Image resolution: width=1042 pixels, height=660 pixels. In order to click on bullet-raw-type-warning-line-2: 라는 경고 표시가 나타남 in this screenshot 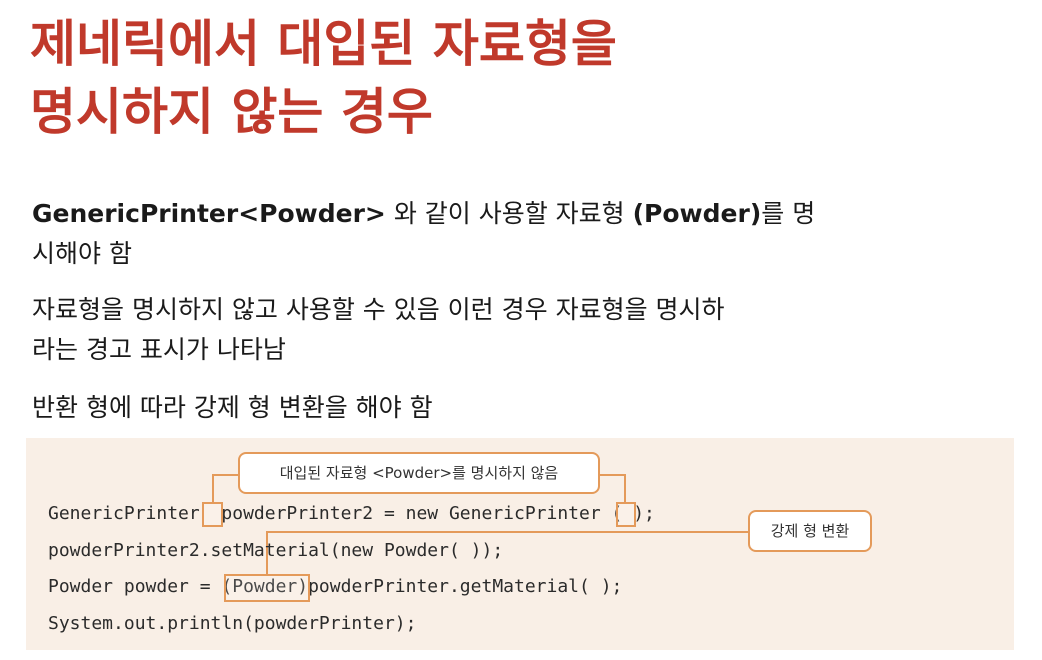, I will do `click(159, 349)`.